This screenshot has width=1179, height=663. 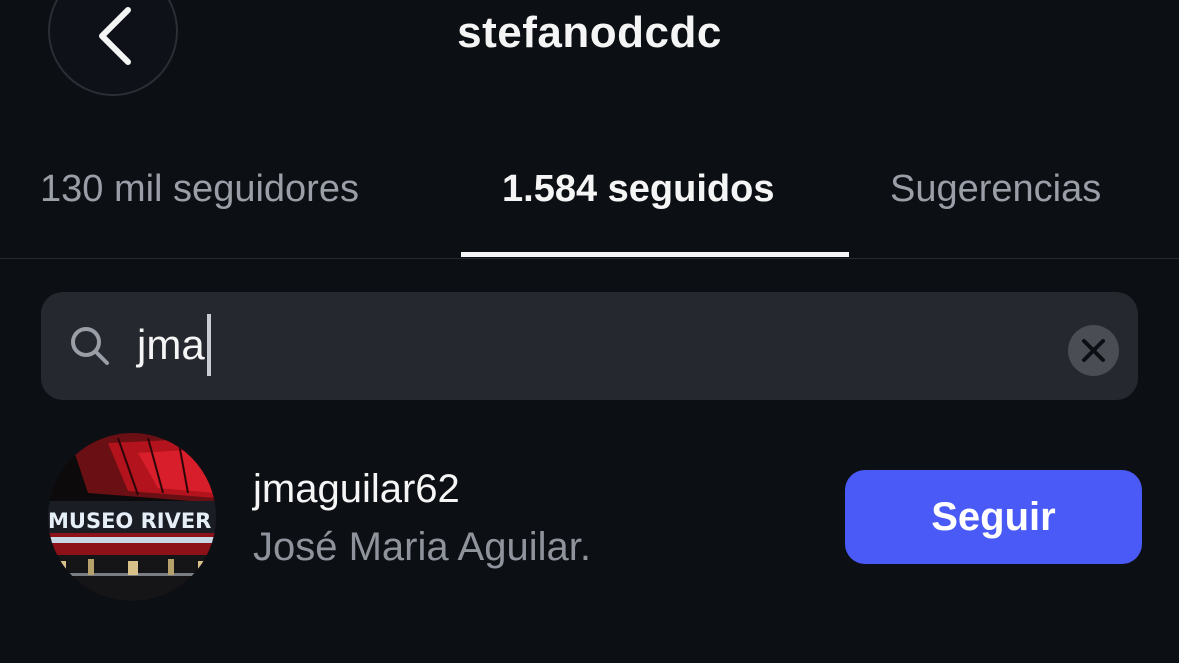 What do you see at coordinates (208, 345) in the screenshot?
I see `text-caret` at bounding box center [208, 345].